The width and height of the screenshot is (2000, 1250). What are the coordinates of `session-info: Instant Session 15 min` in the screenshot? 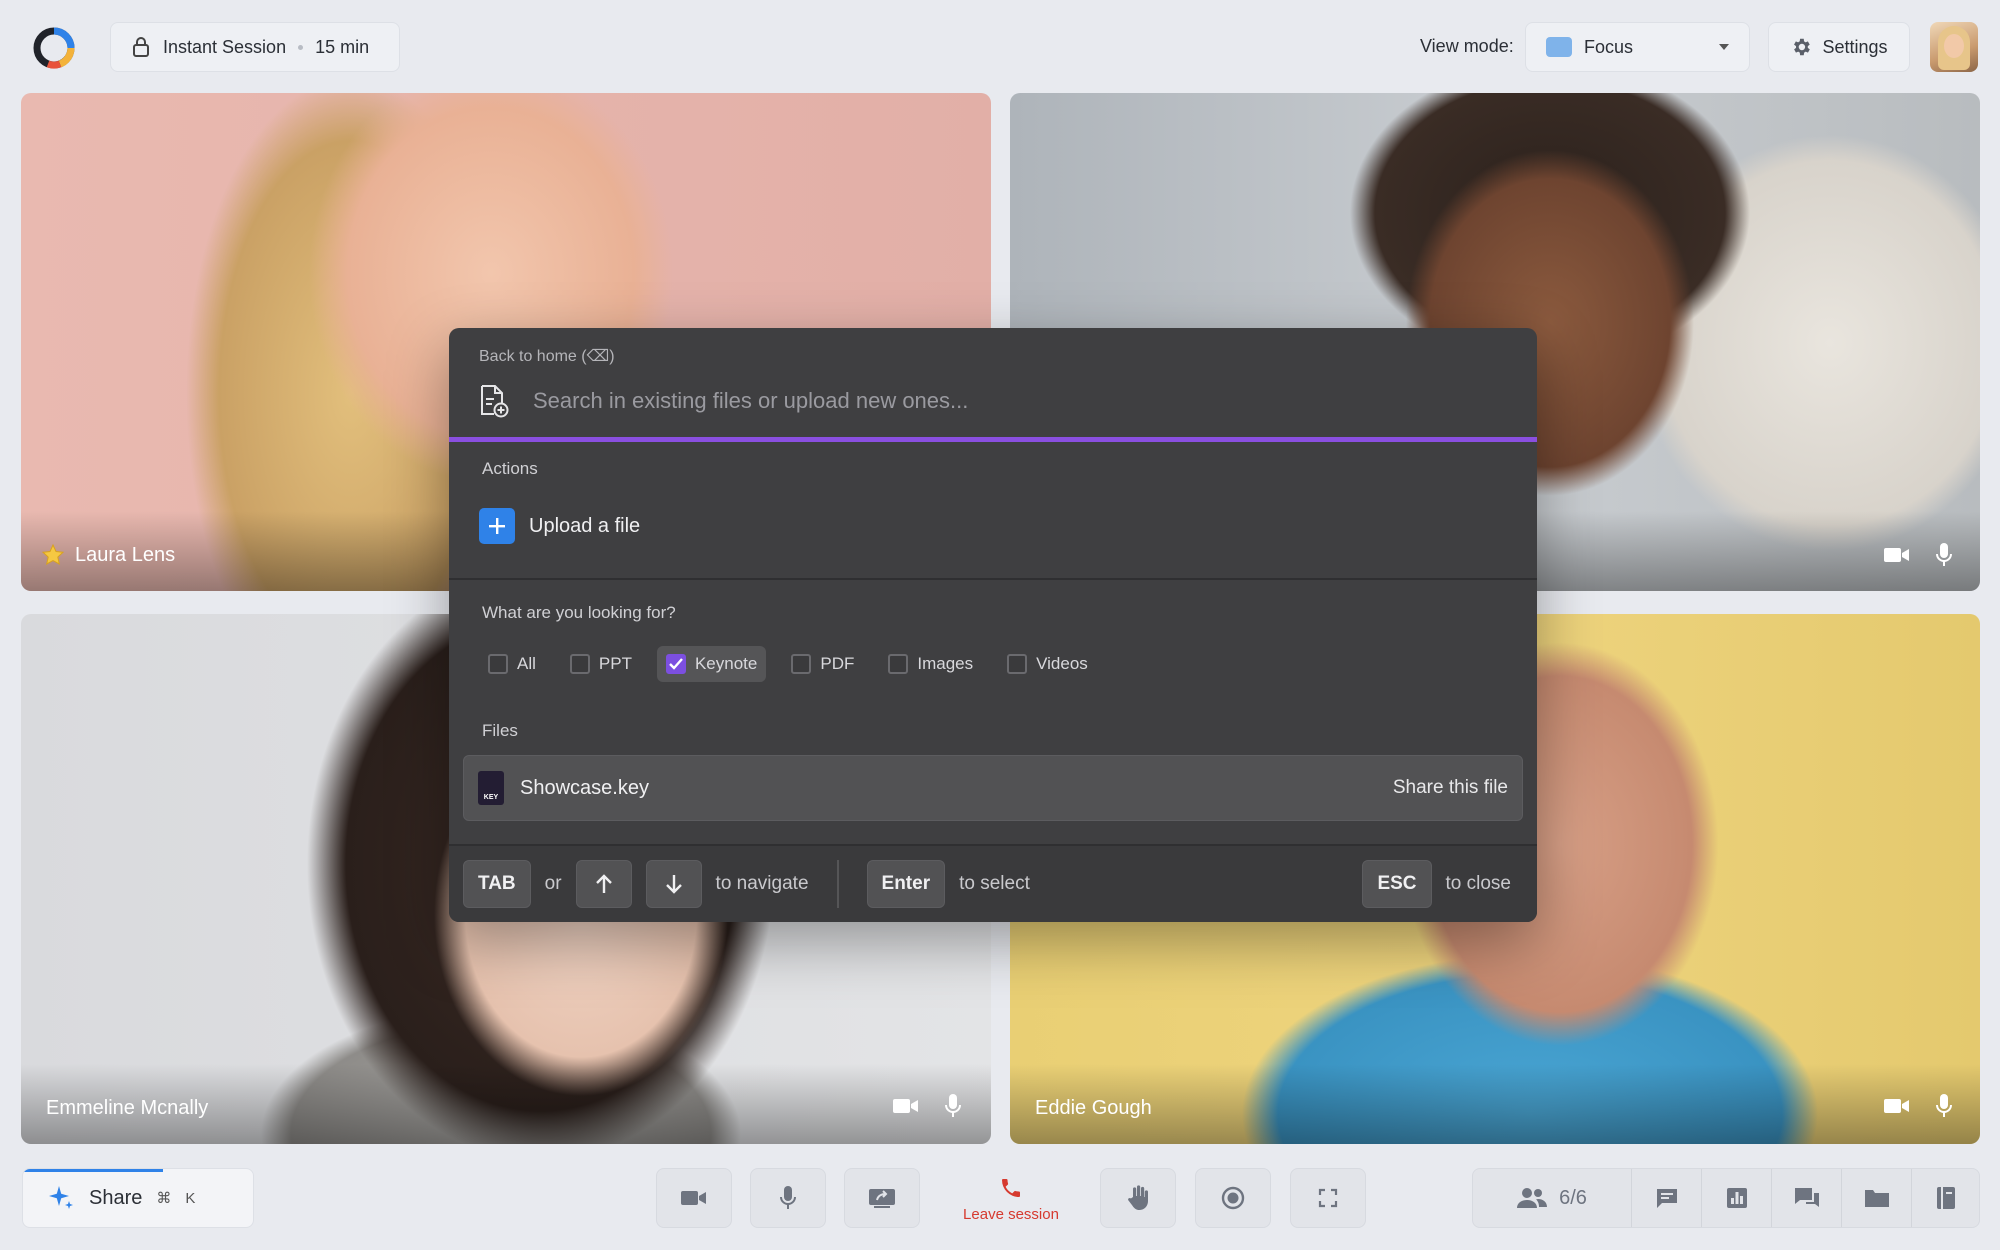 It's located at (255, 47).